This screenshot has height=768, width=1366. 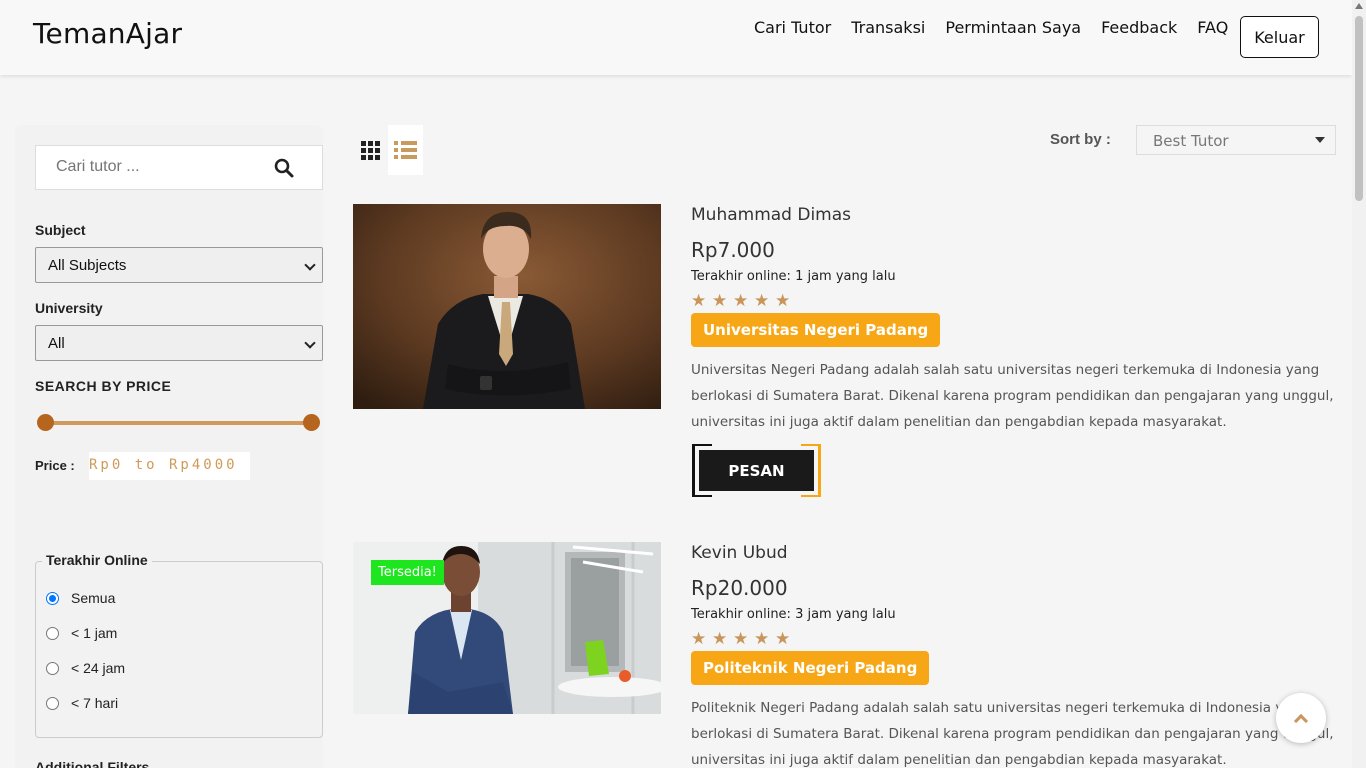 I want to click on pesan-button: PESAN, so click(x=756, y=470).